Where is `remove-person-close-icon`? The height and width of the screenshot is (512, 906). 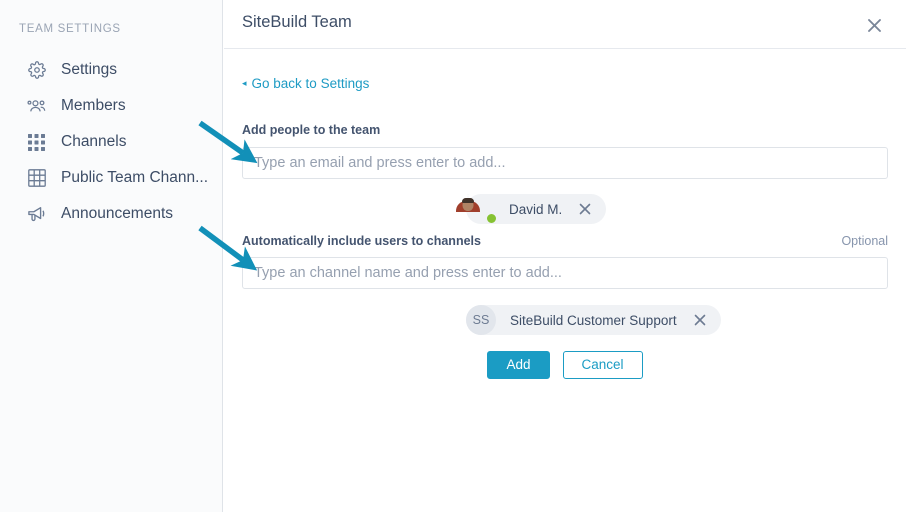 remove-person-close-icon is located at coordinates (585, 209).